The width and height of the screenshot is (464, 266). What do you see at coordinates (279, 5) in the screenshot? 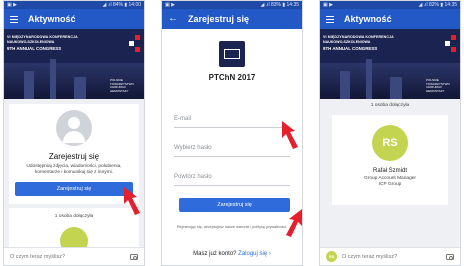
I see `status-right: ◢ .ıl 83% ▮ 14:35` at bounding box center [279, 5].